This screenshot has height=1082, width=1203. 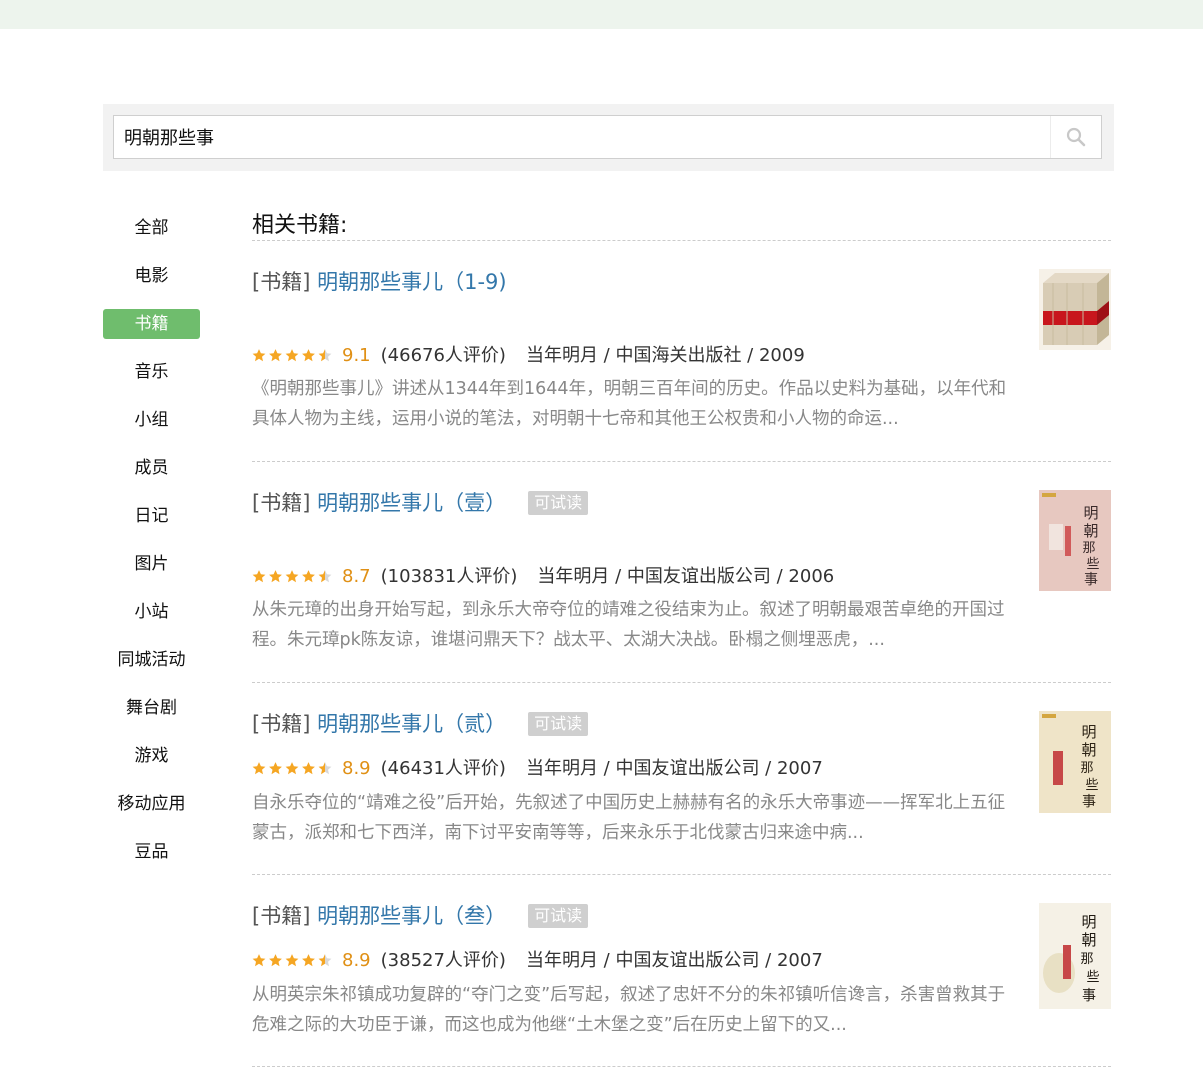 I want to click on sidebar-item-site: 小站, so click(x=151, y=612).